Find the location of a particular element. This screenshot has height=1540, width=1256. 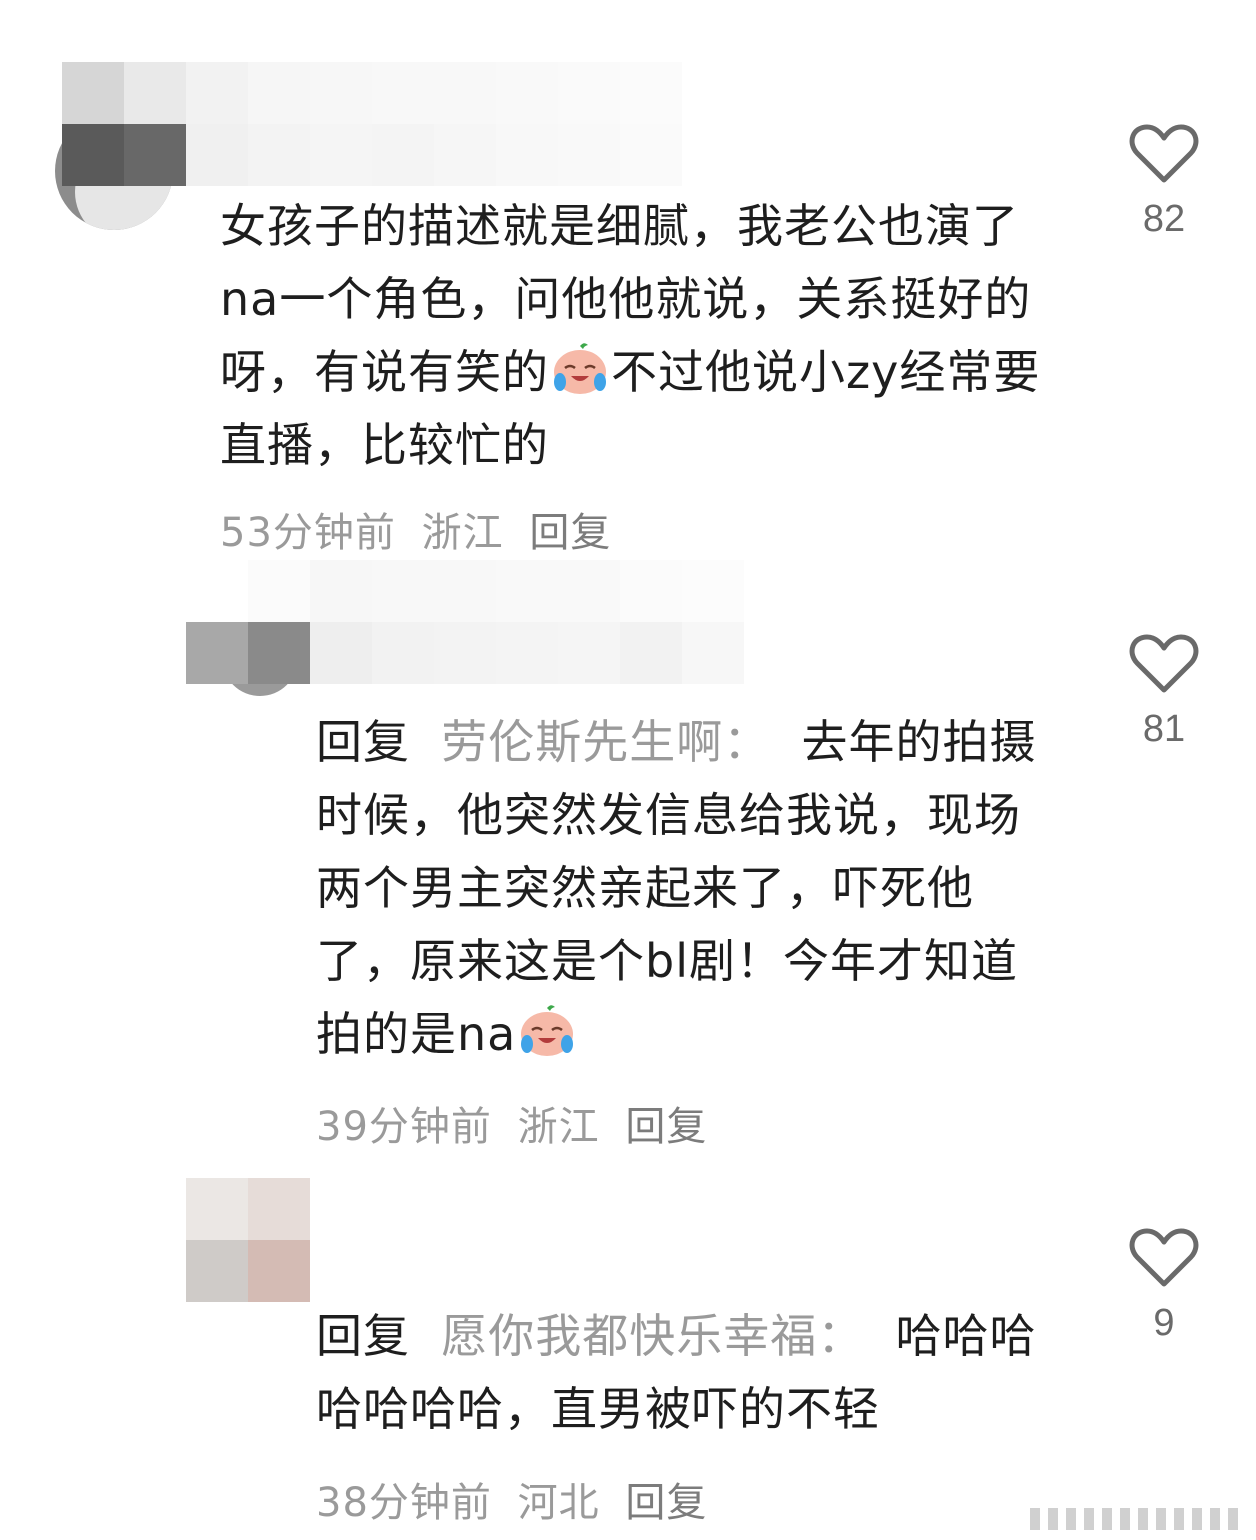

comment-time: 39分钟前 is located at coordinates (404, 1127).